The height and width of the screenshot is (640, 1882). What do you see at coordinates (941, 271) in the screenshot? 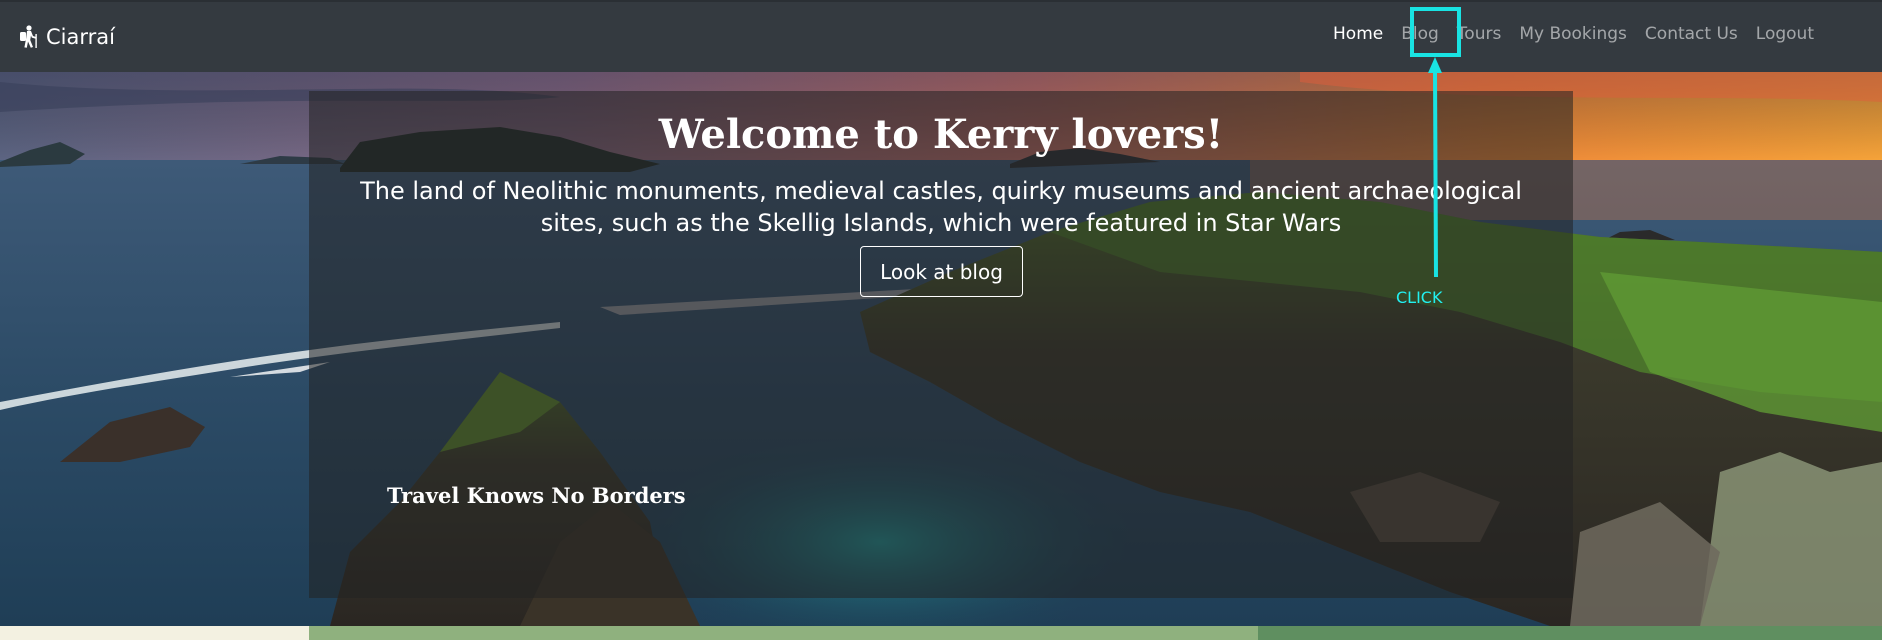
I see `look-at-blog-button: Look at blog` at bounding box center [941, 271].